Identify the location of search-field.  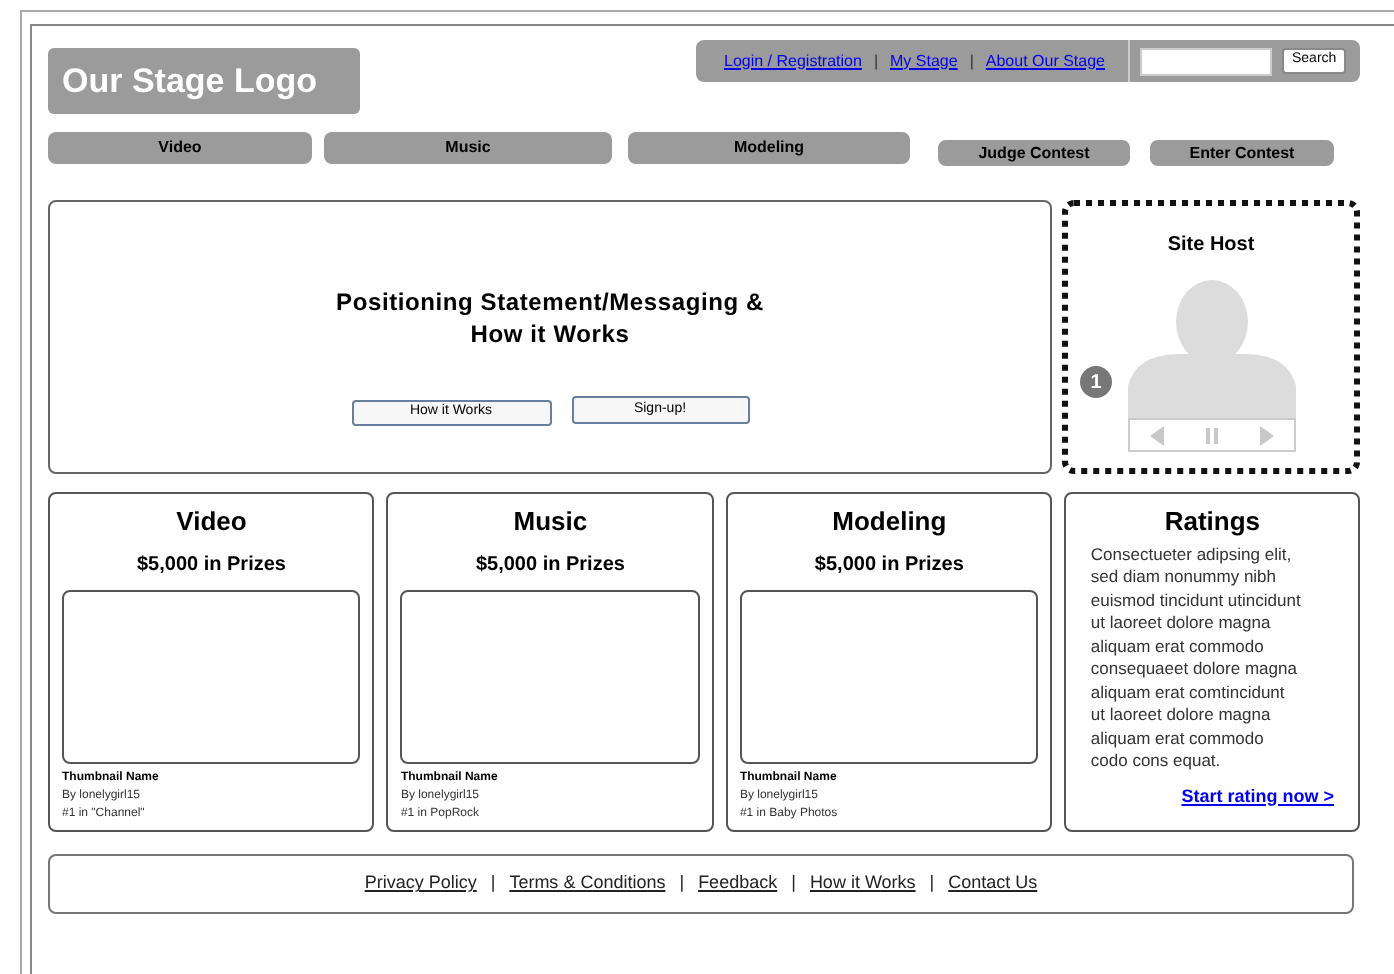
(1206, 61).